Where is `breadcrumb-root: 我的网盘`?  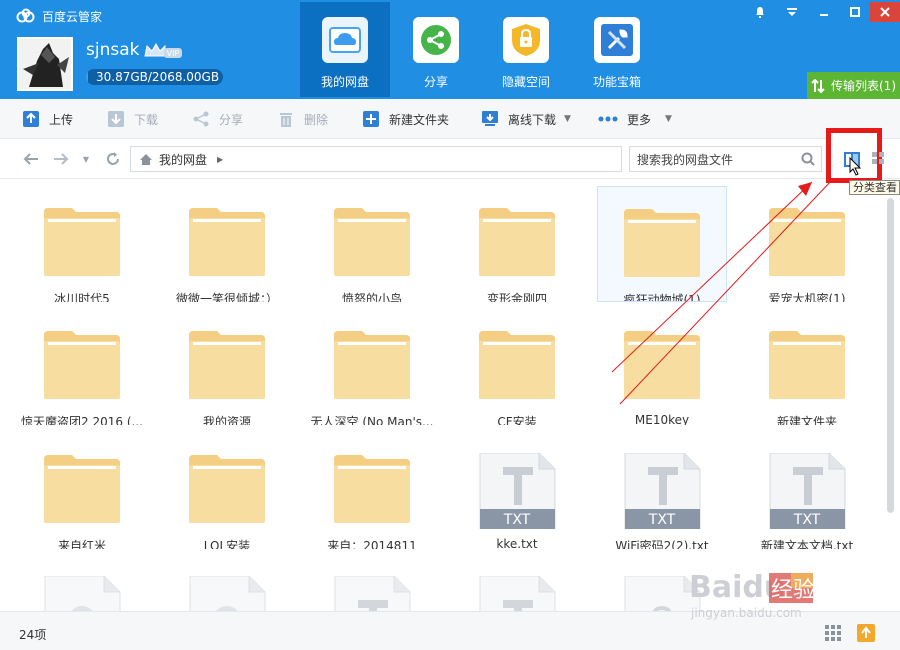
breadcrumb-root: 我的网盘 is located at coordinates (183, 159).